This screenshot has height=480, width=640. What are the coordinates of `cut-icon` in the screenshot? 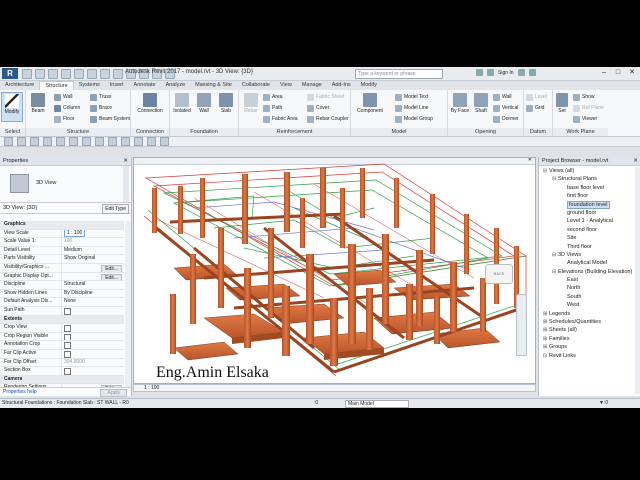 It's located at (34, 141).